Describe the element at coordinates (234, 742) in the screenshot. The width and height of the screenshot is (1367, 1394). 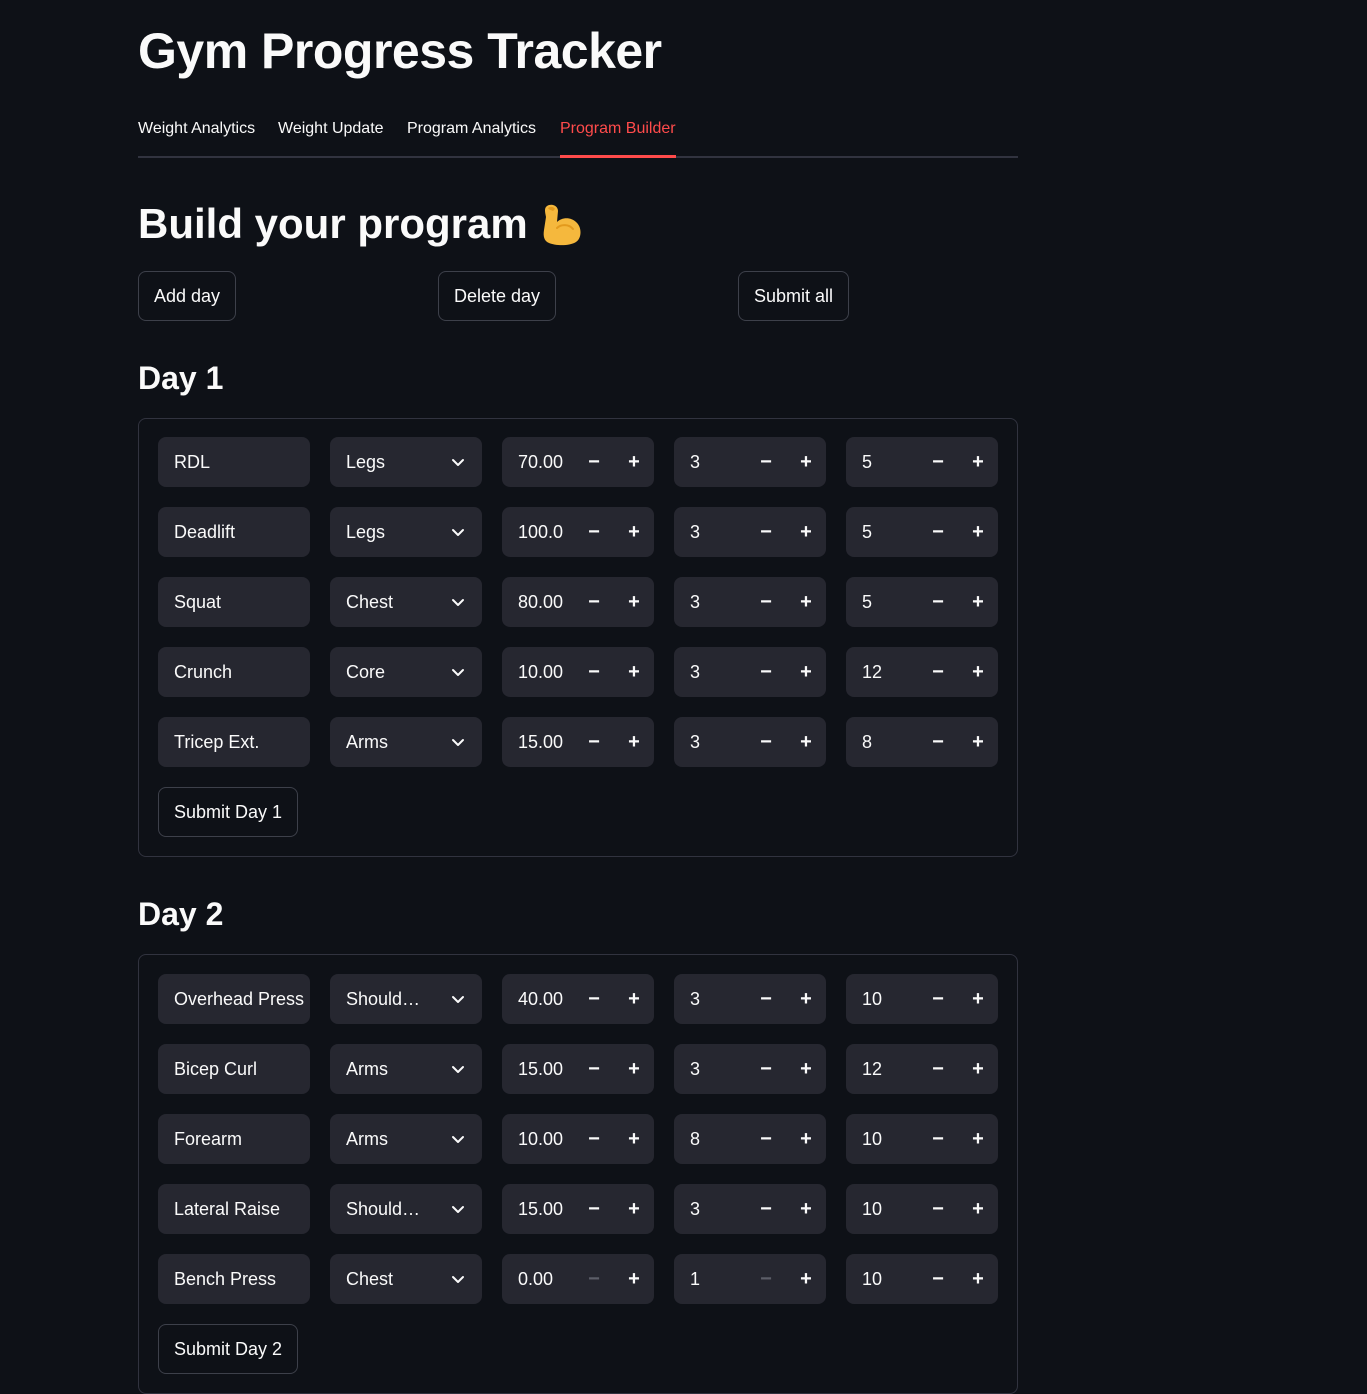
I see `exercise-name-input: Tricep Ext.` at that location.